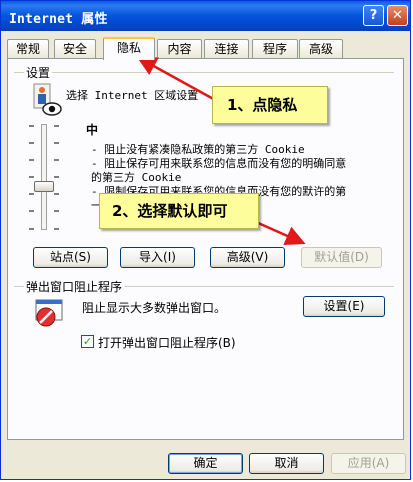 The image size is (413, 482). I want to click on step2-callout: 2、选择默认即可, so click(179, 211).